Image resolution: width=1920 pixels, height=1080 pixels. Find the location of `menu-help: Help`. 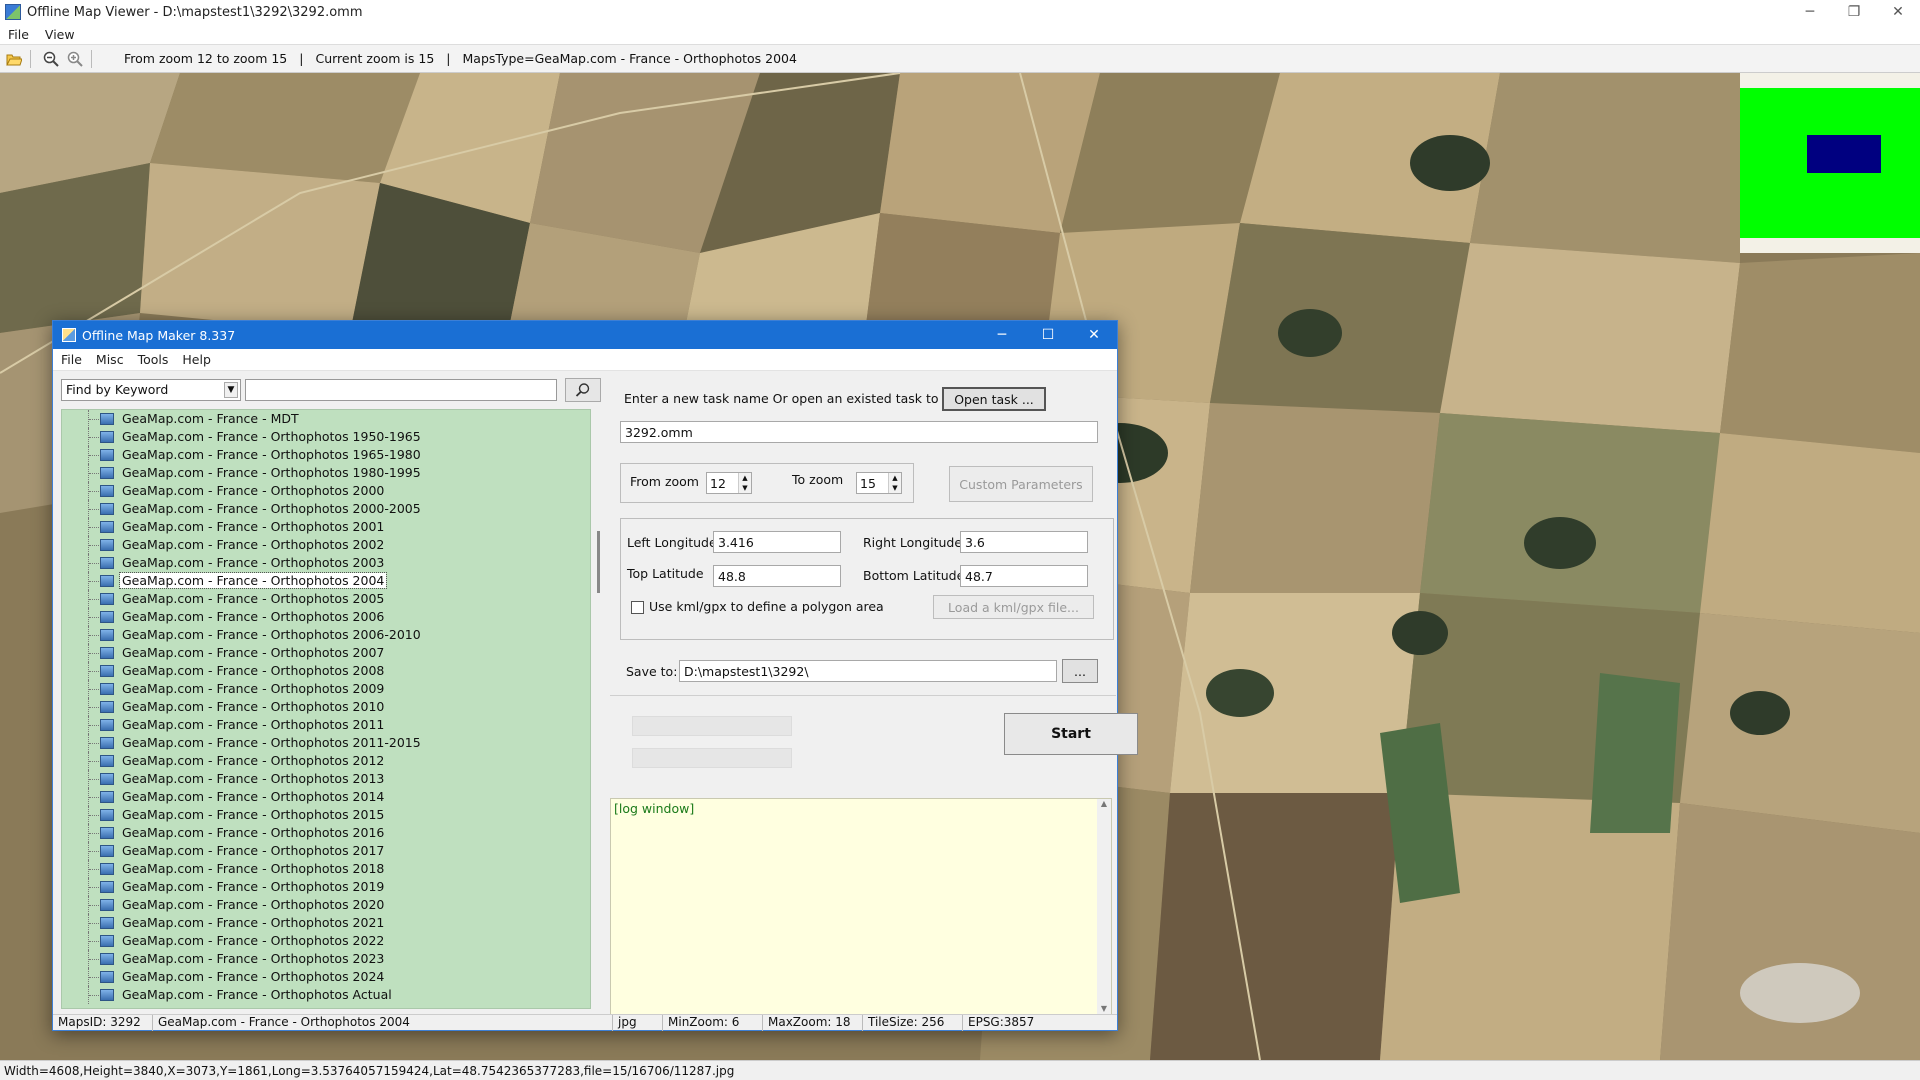

menu-help: Help is located at coordinates (196, 359).